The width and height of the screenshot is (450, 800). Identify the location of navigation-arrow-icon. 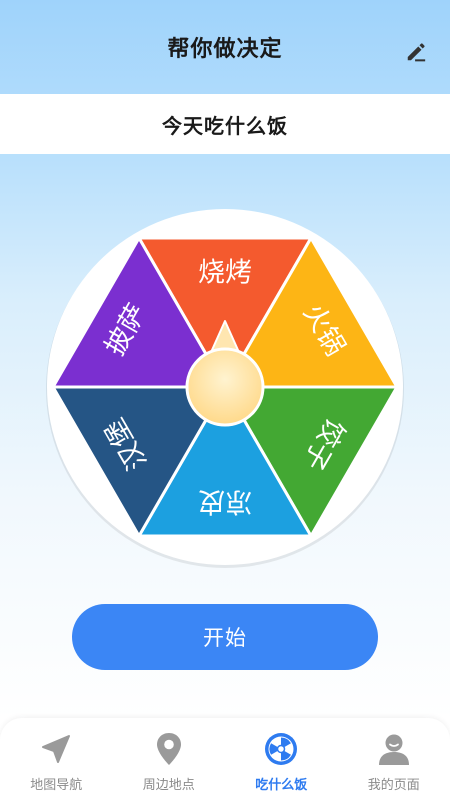
(56, 749).